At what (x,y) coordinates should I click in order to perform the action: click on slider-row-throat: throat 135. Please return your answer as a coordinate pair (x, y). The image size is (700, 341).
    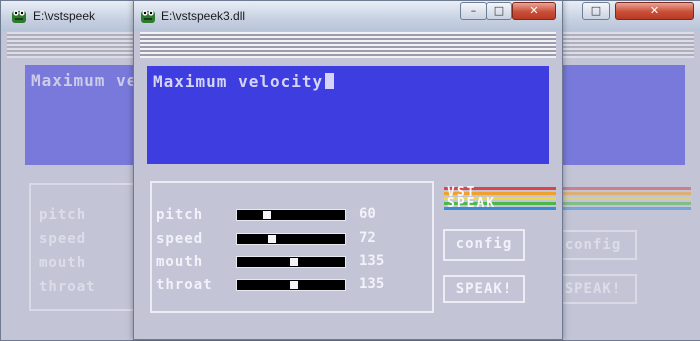
    Looking at the image, I should click on (291, 285).